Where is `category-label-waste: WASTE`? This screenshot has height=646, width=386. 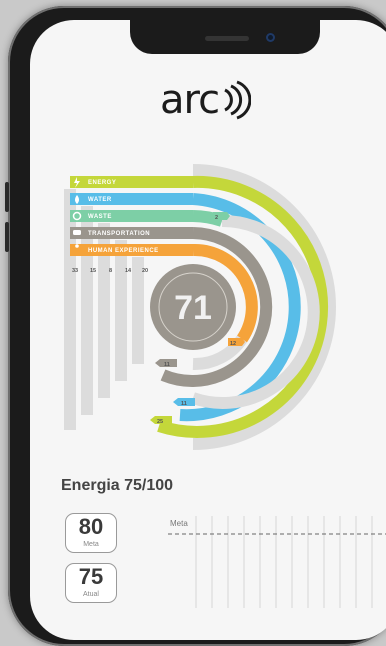
category-label-waste: WASTE is located at coordinates (100, 217).